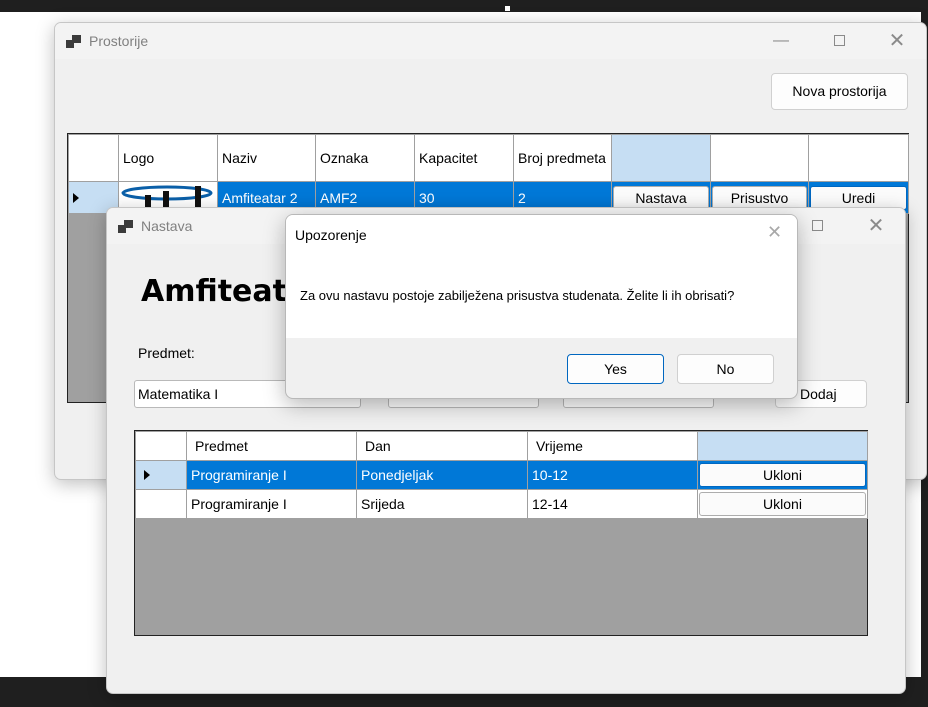 The height and width of the screenshot is (707, 928). Describe the element at coordinates (781, 41) in the screenshot. I see `minimize-button: —` at that location.